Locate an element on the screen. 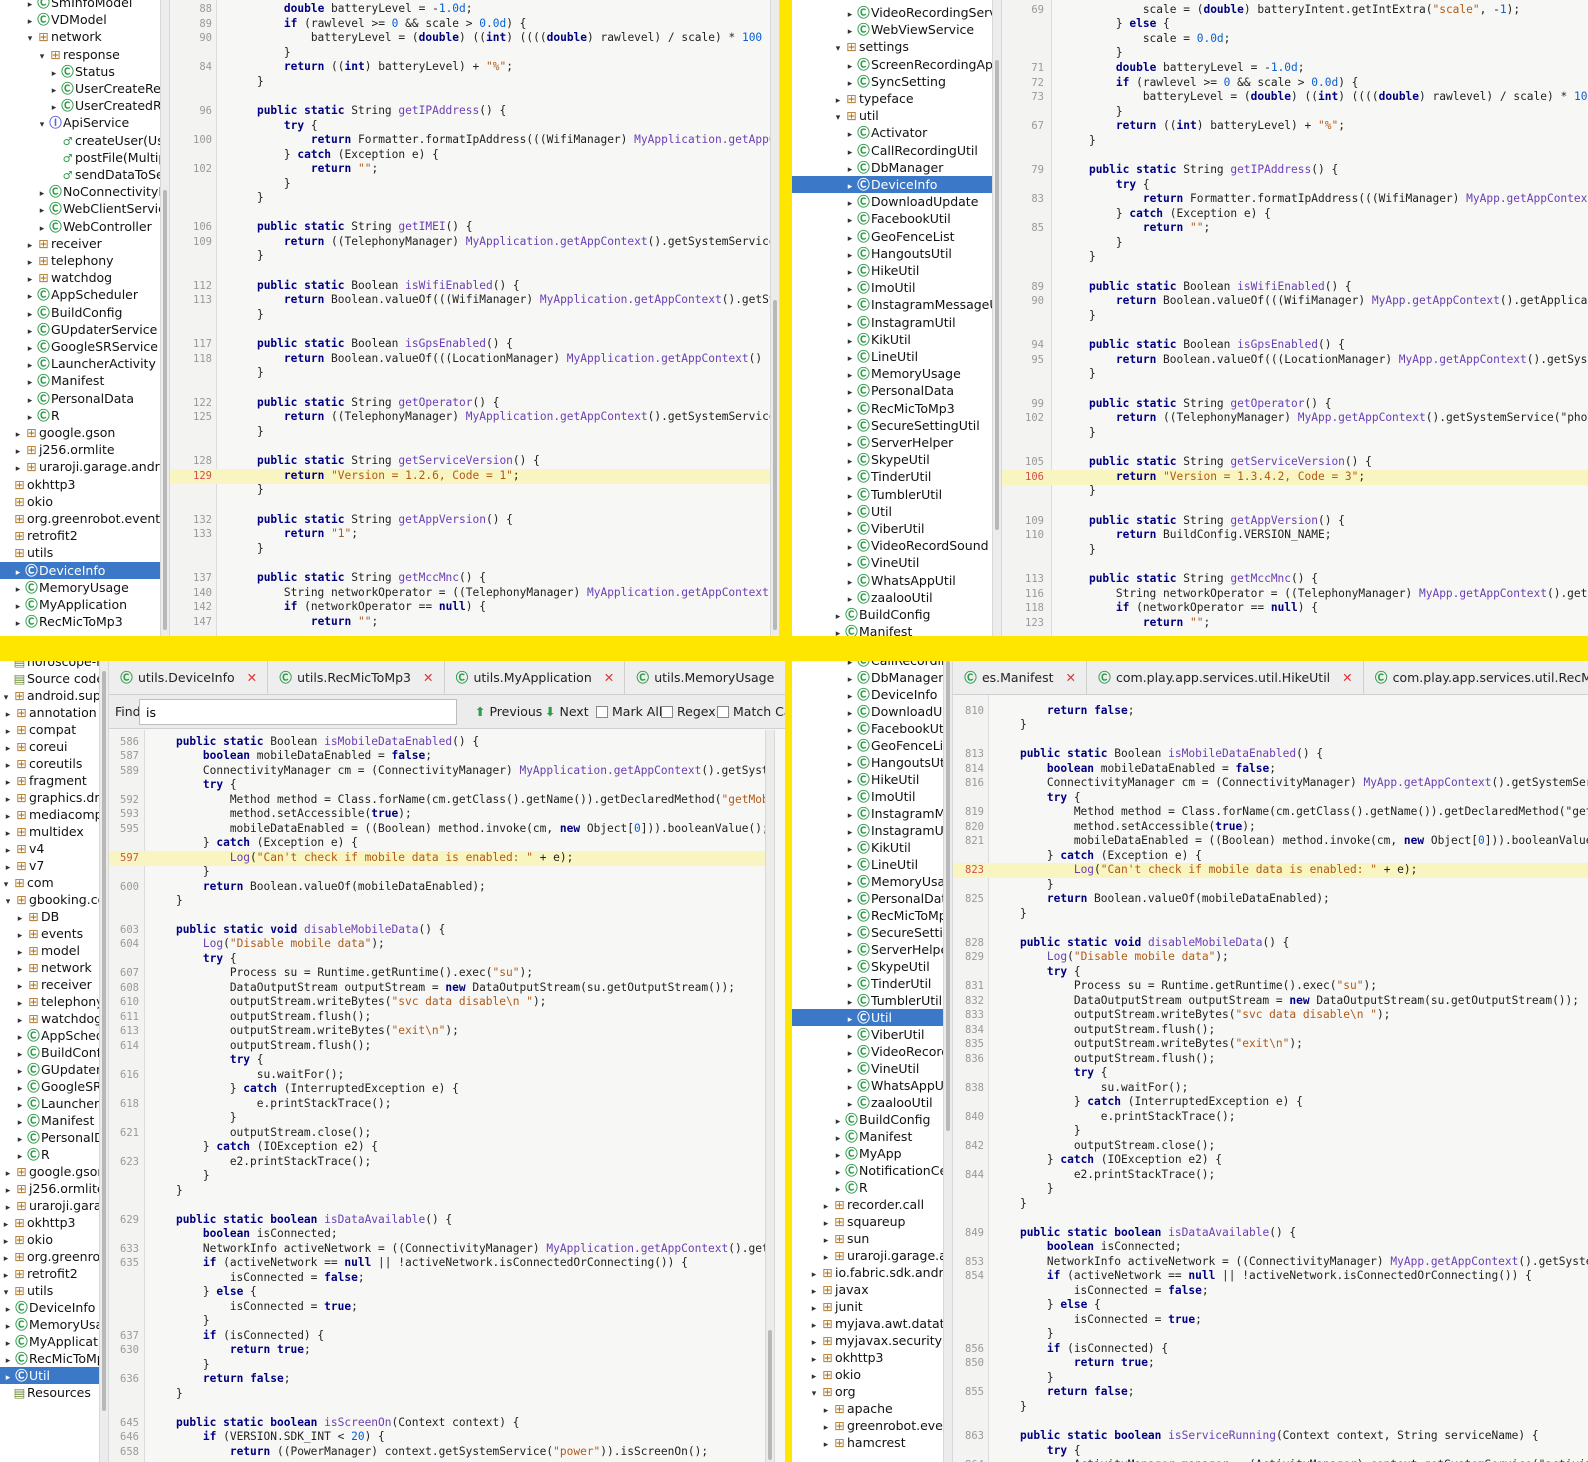 This screenshot has width=1588, height=1462. editor-tab: Ⓒ com.play.app.services.util.HikeUtil ✕ is located at coordinates (1225, 677).